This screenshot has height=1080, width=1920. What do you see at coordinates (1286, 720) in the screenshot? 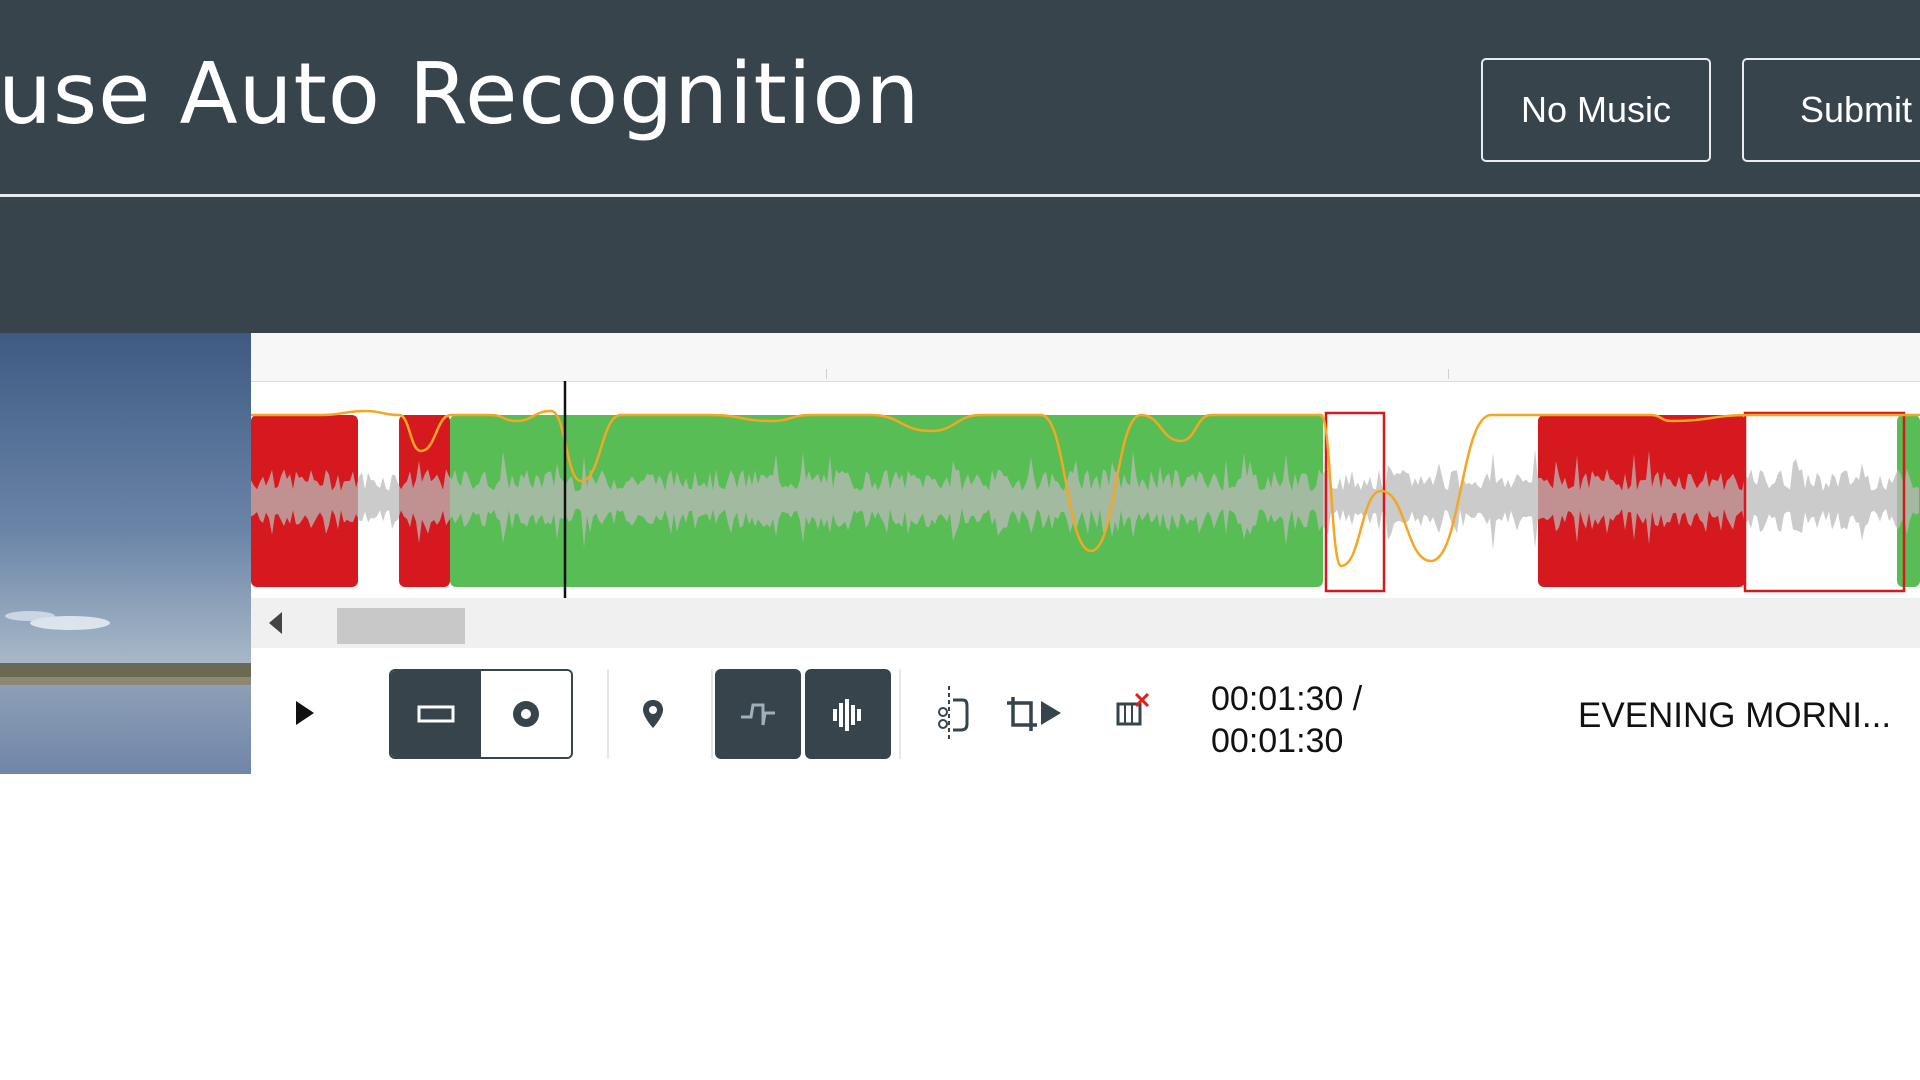
I see `time-display: 00:01:30 / 00:01:30` at bounding box center [1286, 720].